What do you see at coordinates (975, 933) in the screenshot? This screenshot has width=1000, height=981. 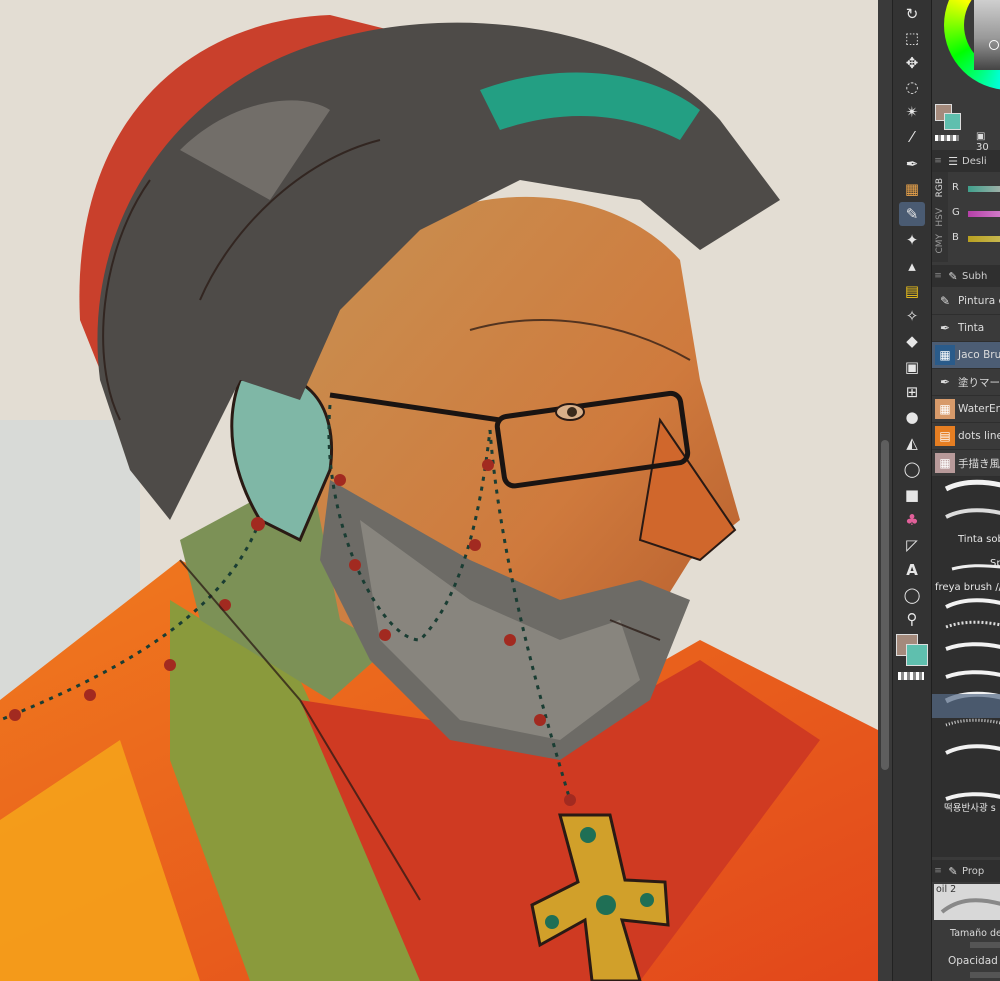 I see `brush-size-label: Tamaño del p` at bounding box center [975, 933].